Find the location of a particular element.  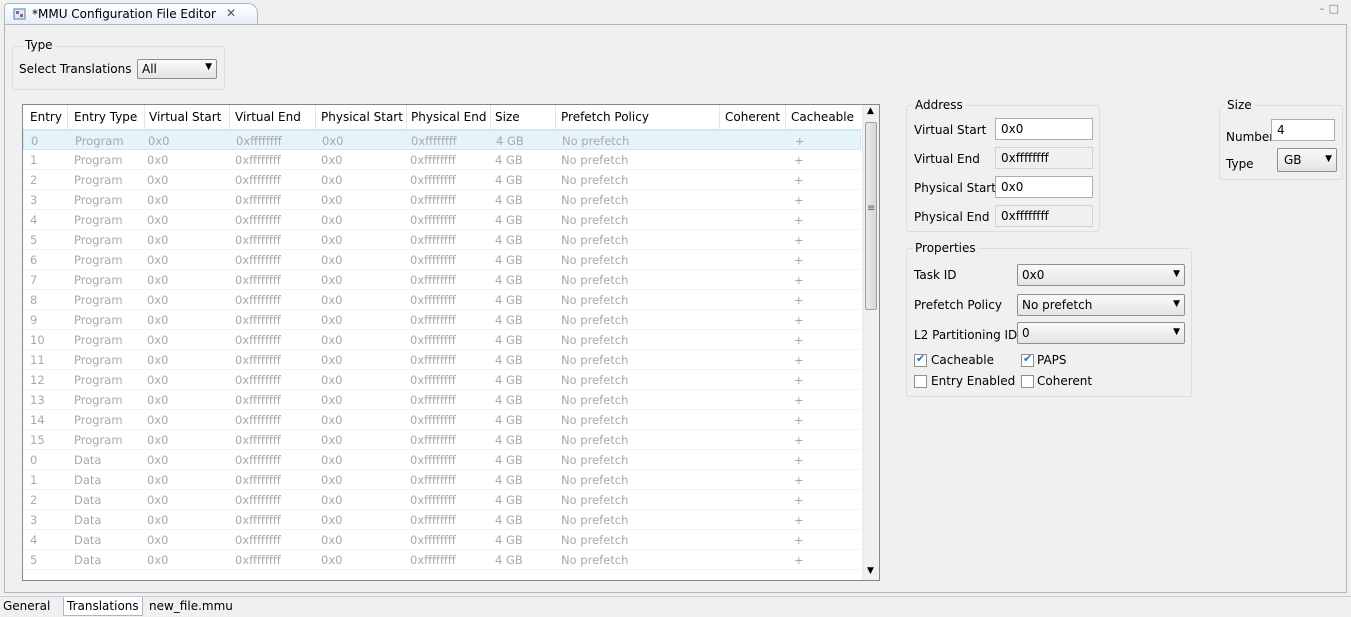

column-header-physical-start: Physical Start is located at coordinates (362, 117).